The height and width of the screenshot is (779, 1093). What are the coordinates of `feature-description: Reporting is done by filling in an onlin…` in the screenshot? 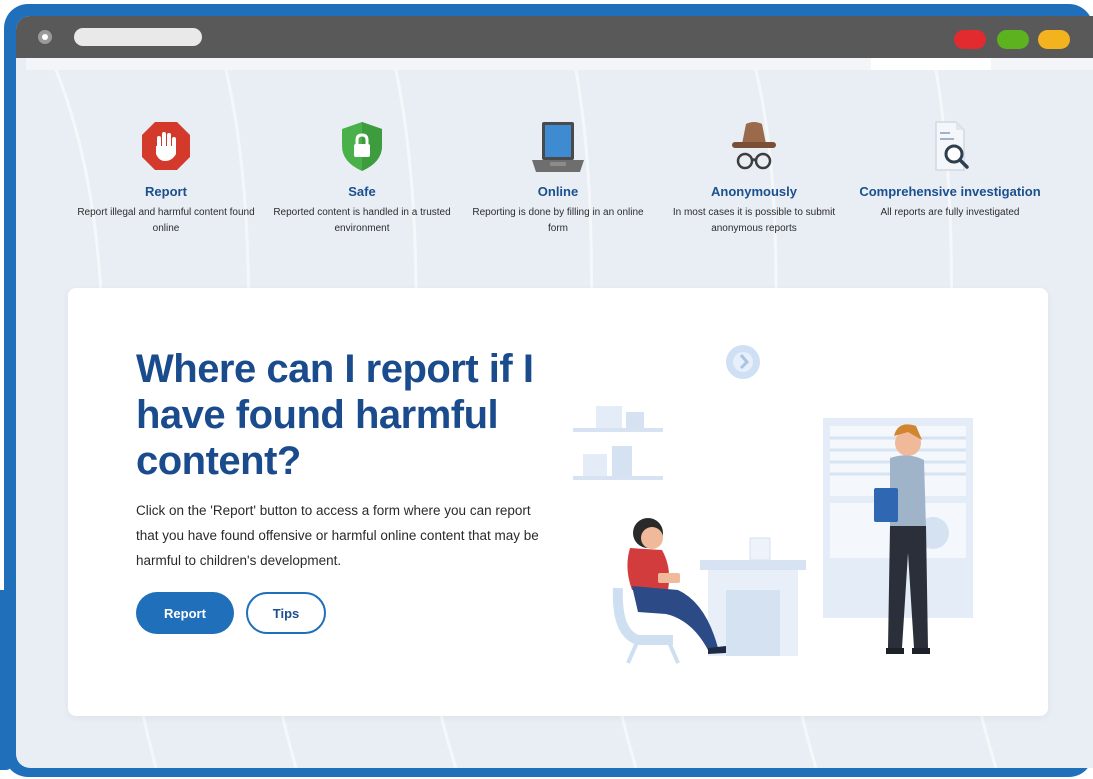 It's located at (558, 220).